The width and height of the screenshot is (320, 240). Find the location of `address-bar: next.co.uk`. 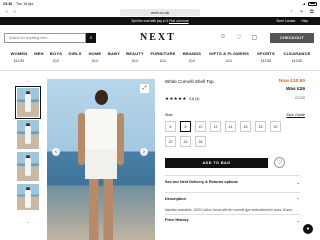

address-bar: next.co.uk is located at coordinates (160, 12).